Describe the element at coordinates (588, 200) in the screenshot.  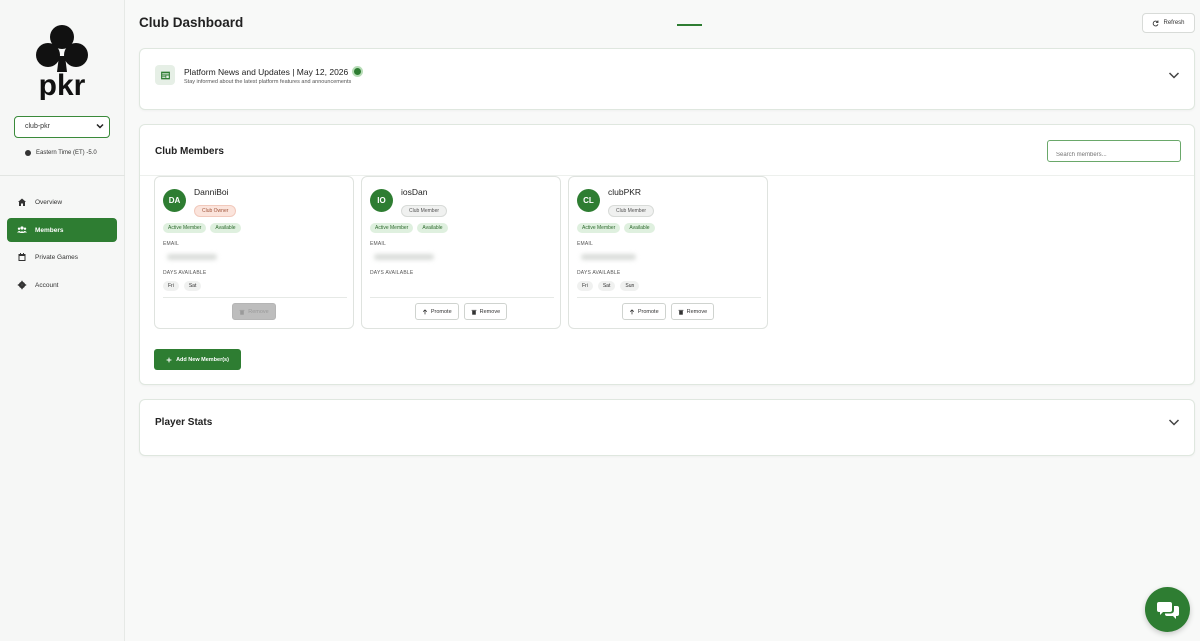
I see `avatar: CL` at that location.